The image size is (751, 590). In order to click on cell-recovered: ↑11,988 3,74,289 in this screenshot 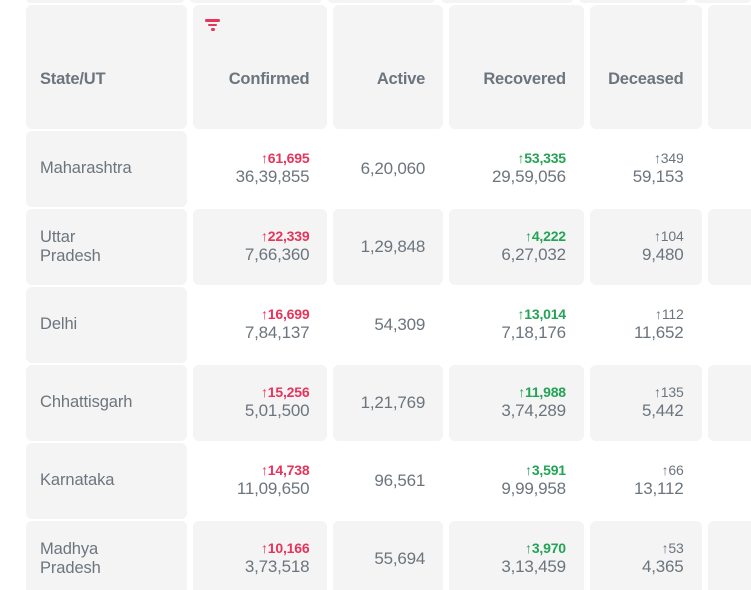, I will do `click(516, 403)`.